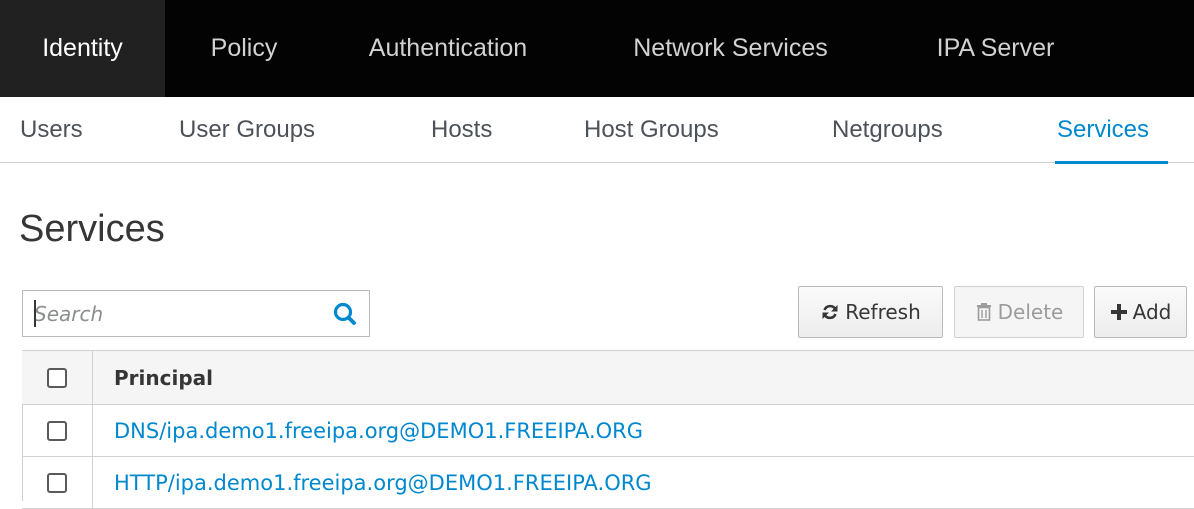  Describe the element at coordinates (82, 48) in the screenshot. I see `topnav-item-identity: Identity` at that location.